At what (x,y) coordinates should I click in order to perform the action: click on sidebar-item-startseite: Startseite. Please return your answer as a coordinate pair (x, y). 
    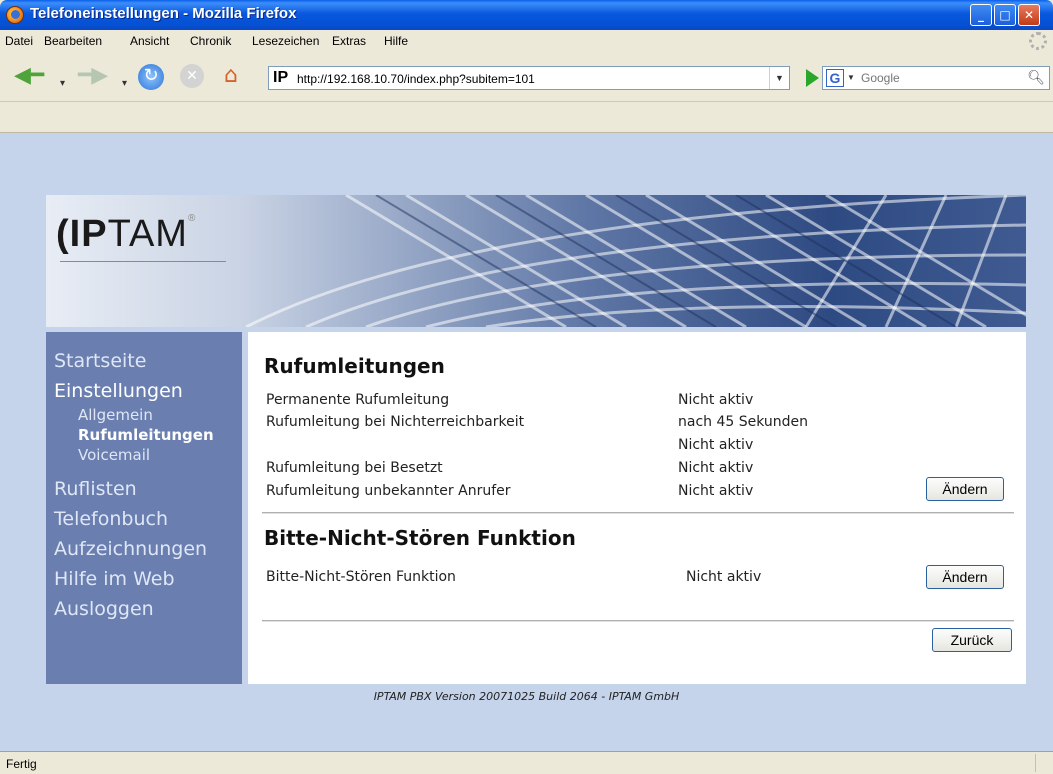
    Looking at the image, I should click on (100, 361).